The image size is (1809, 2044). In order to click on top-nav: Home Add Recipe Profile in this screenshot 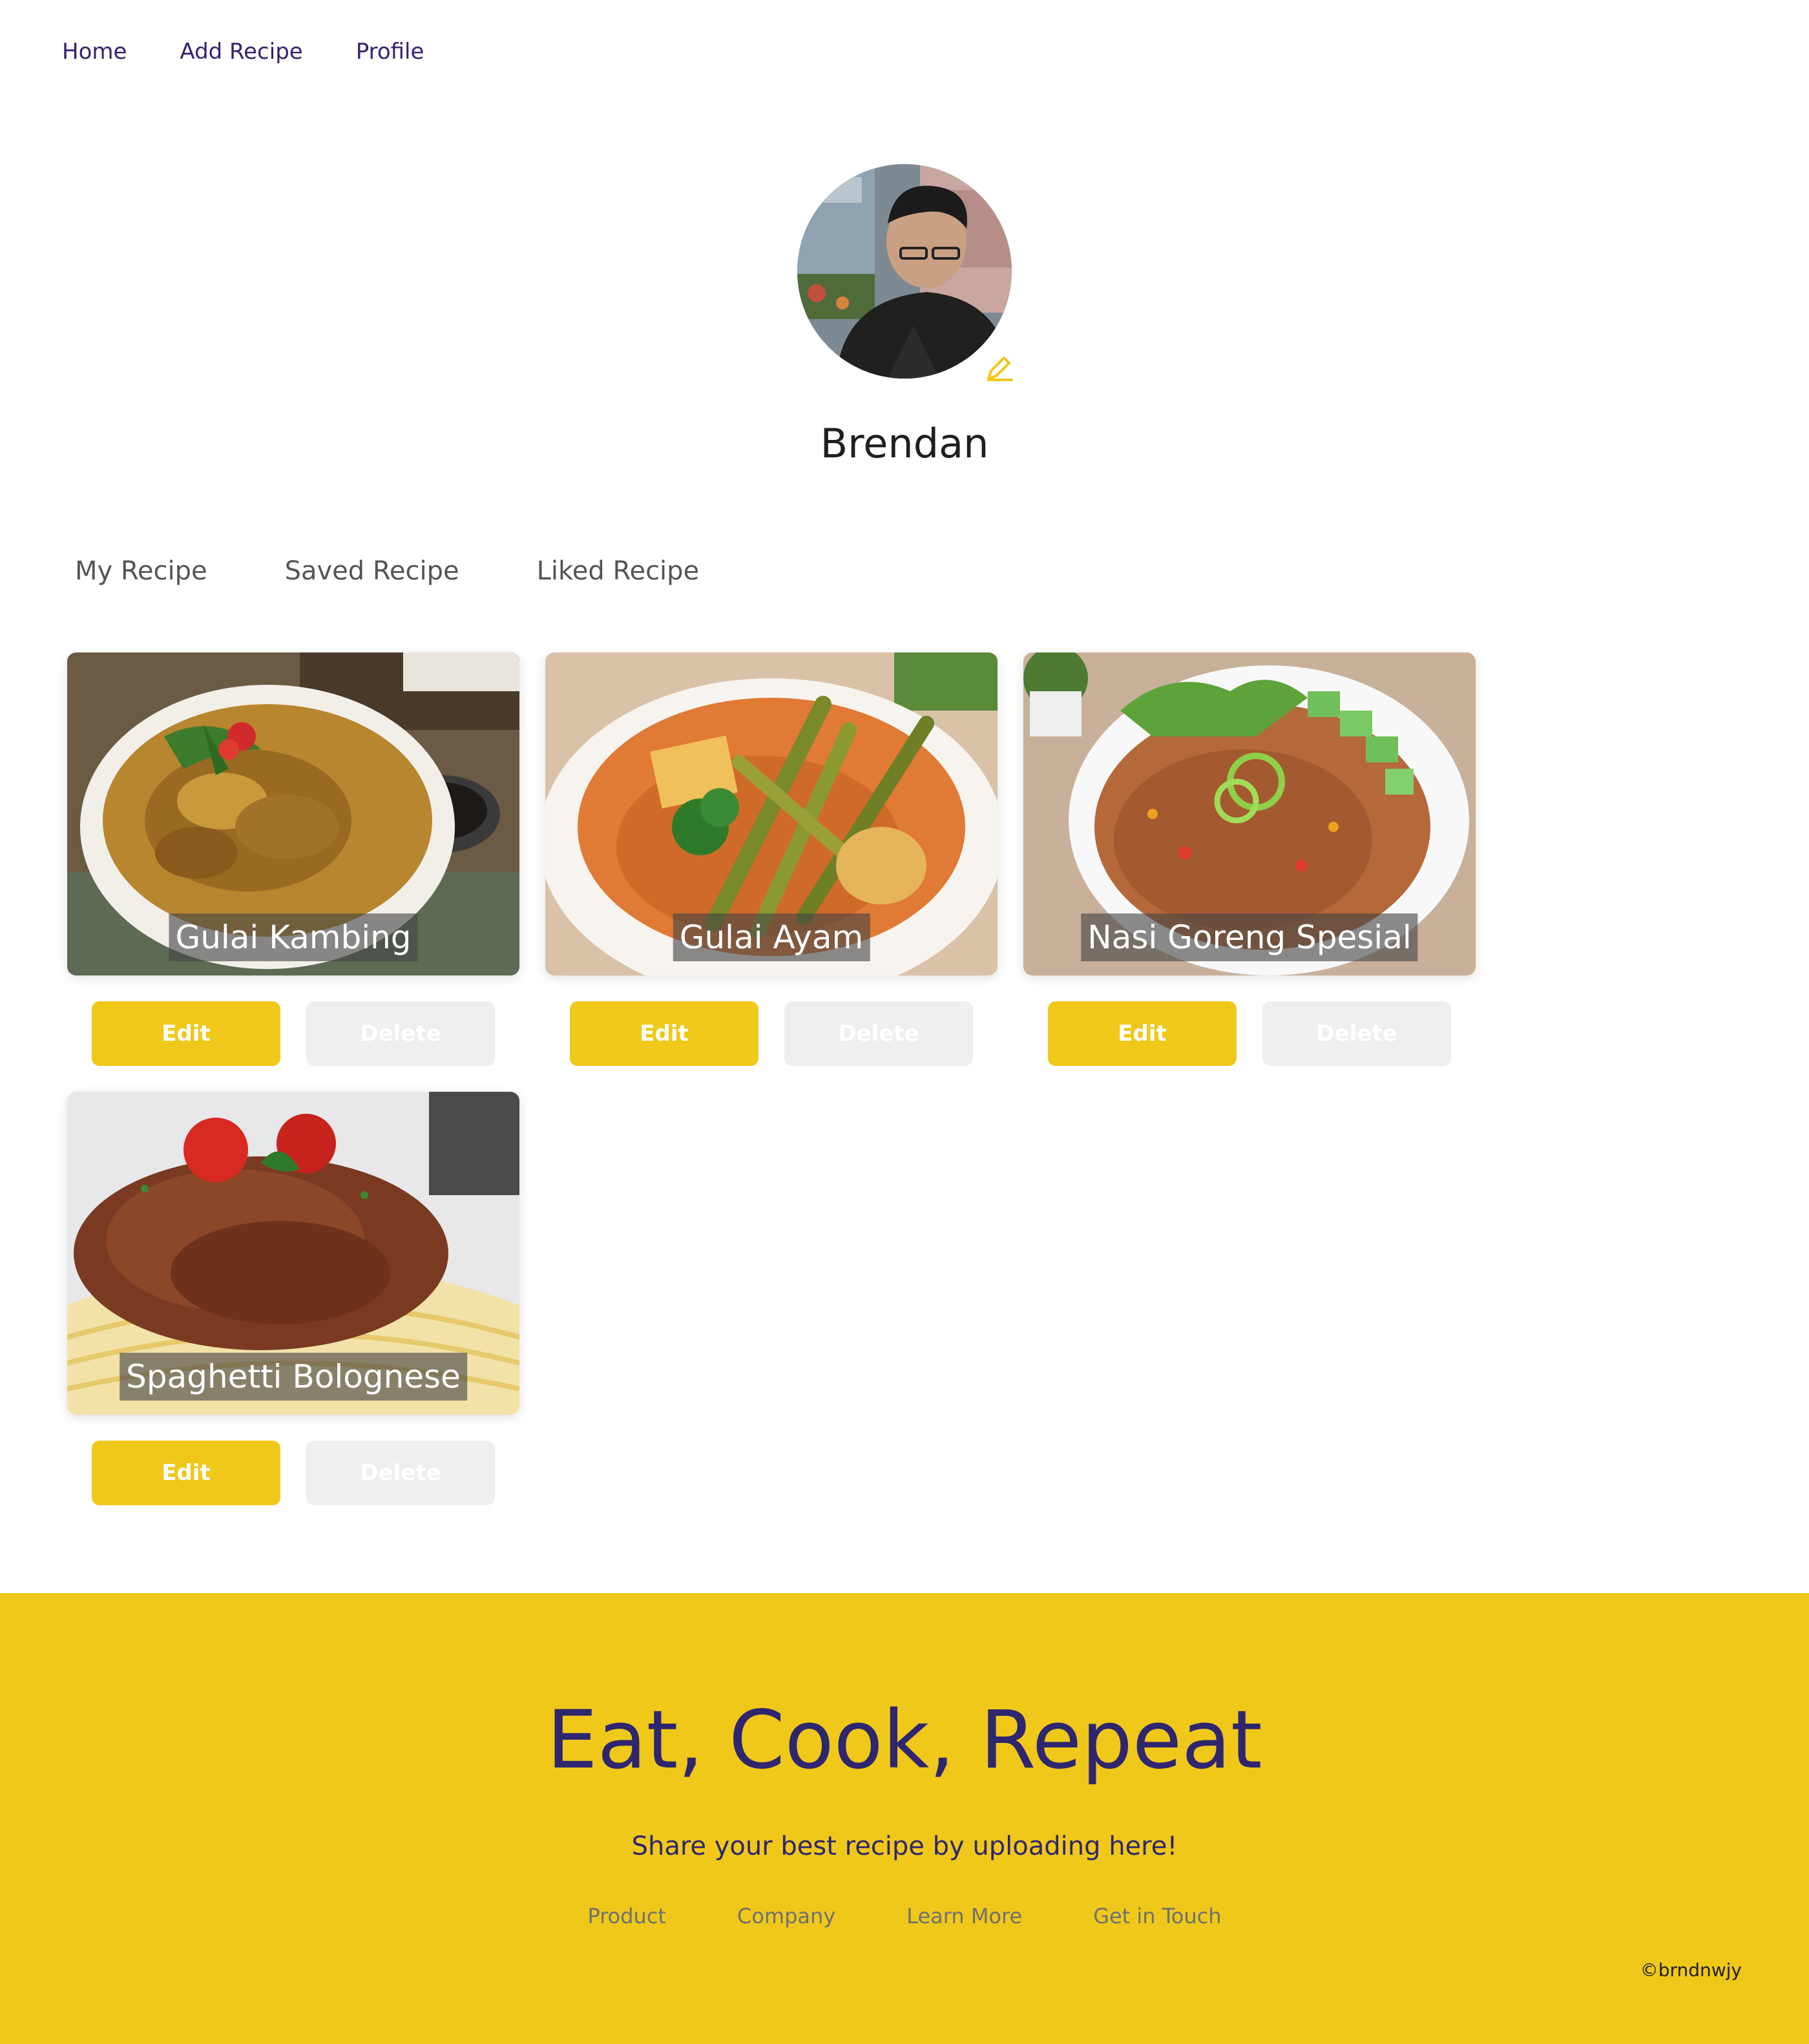, I will do `click(243, 51)`.